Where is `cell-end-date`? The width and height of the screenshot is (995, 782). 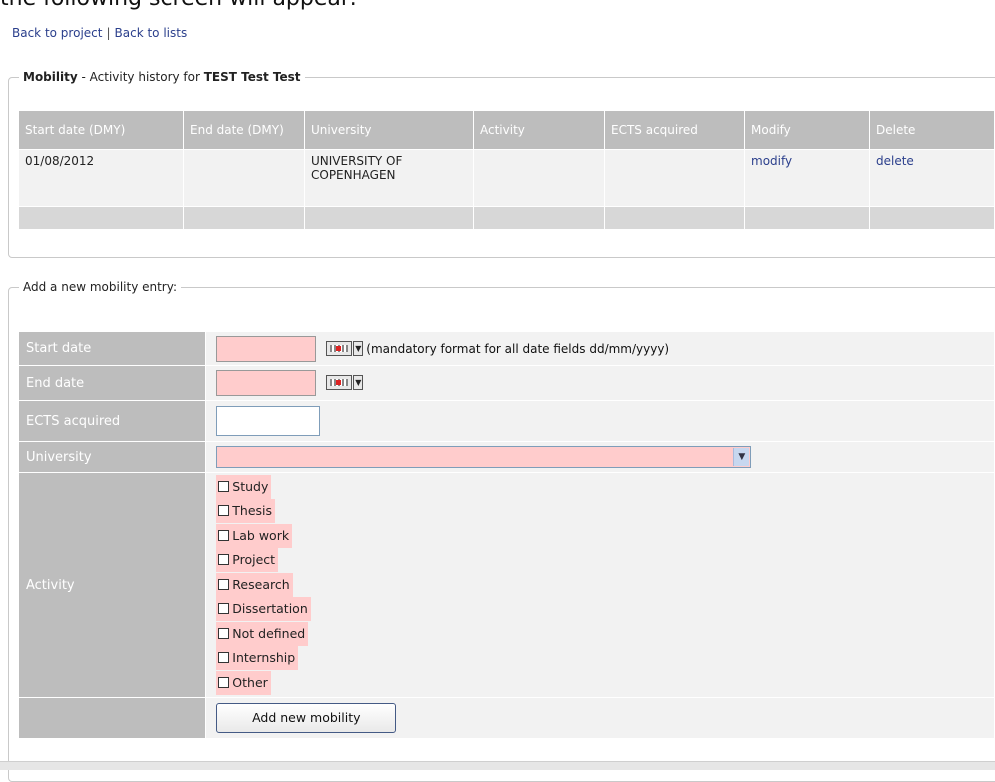 cell-end-date is located at coordinates (244, 178).